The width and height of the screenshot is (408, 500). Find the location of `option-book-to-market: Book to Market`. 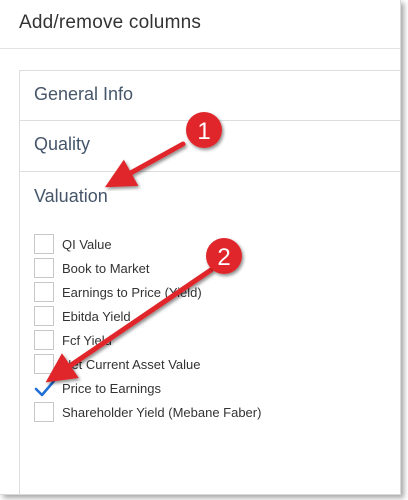

option-book-to-market: Book to Market is located at coordinates (199, 270).